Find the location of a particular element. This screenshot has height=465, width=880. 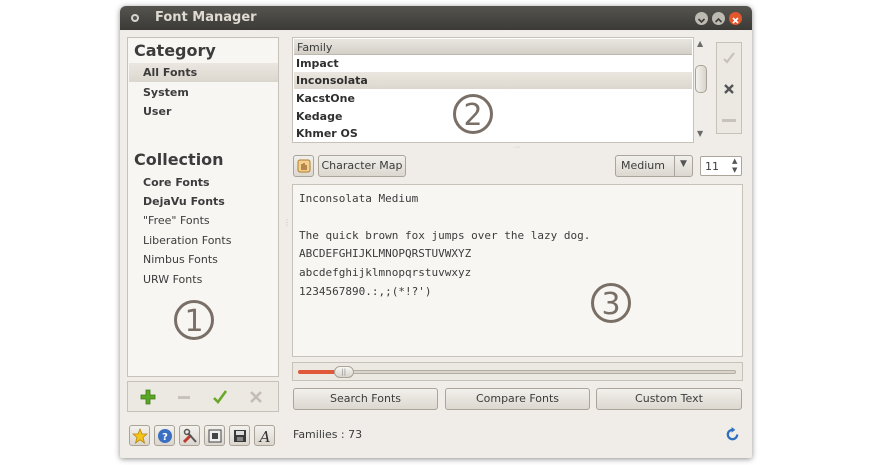

preview-lowercase: abcdefghijklmnopqrstuvwxyz is located at coordinates (385, 272).